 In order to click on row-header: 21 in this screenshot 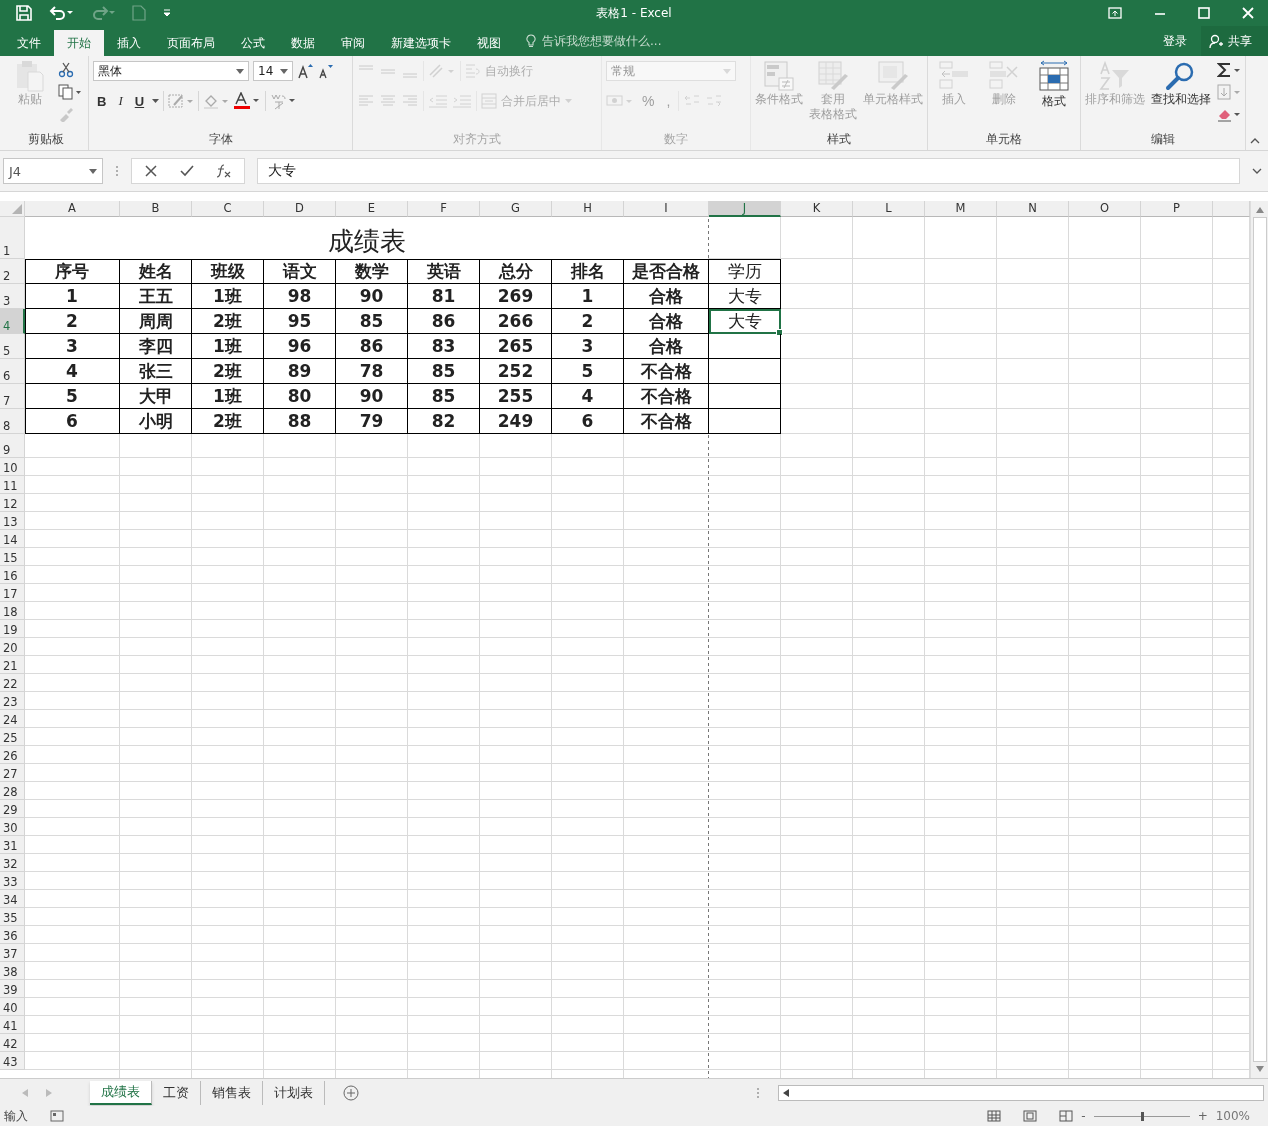, I will do `click(12, 665)`.